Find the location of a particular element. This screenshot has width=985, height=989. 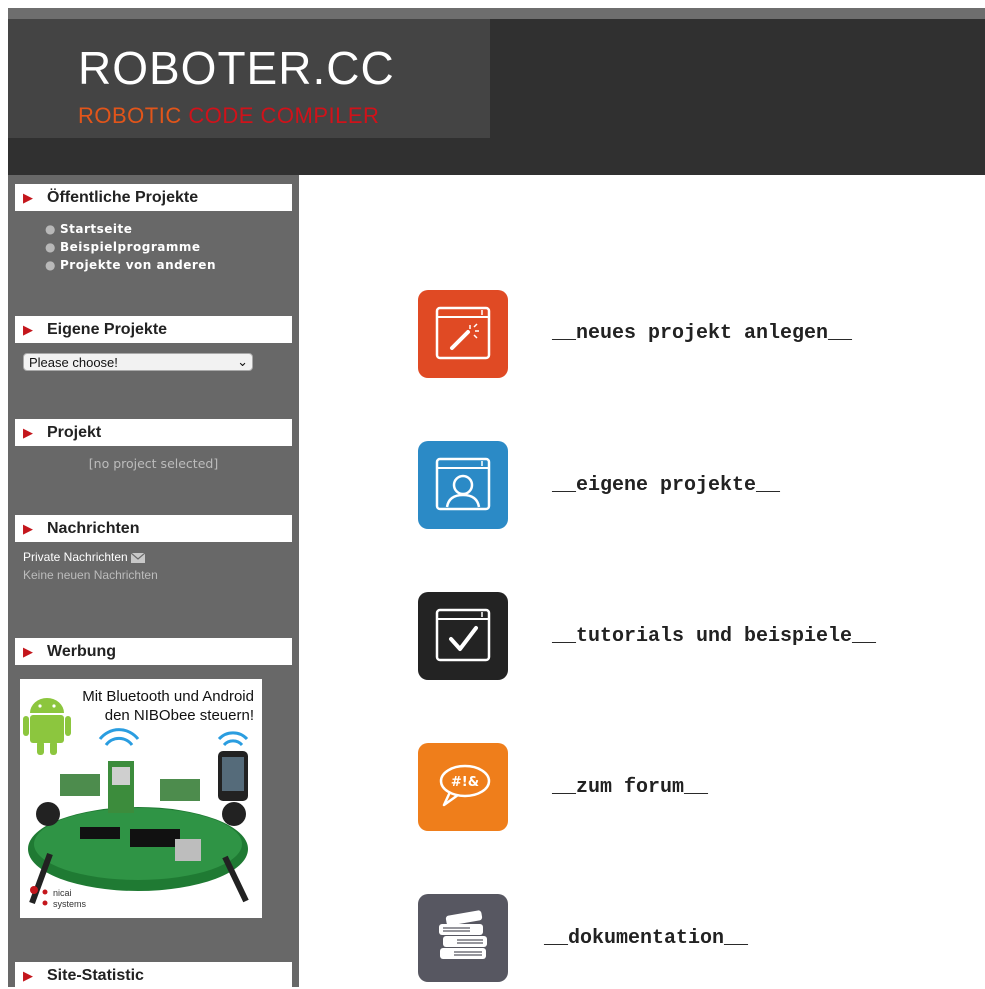

messages-status: Keine neuen Nachrichten is located at coordinates (90, 575).